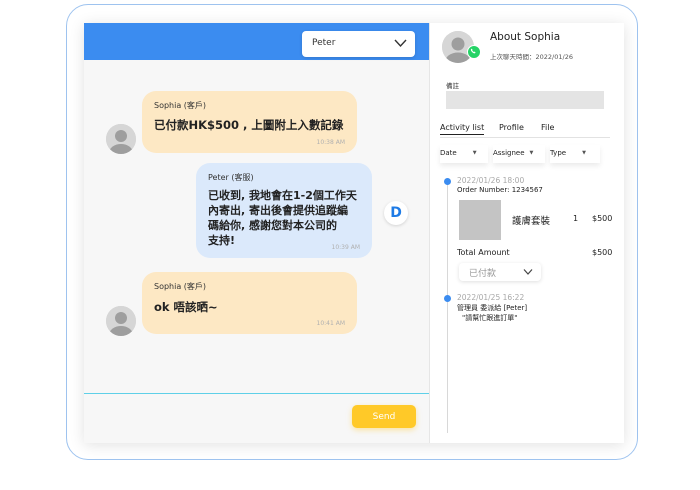 The image size is (700, 490). I want to click on activity-note-text: "請幫忙跟進訂單", so click(490, 318).